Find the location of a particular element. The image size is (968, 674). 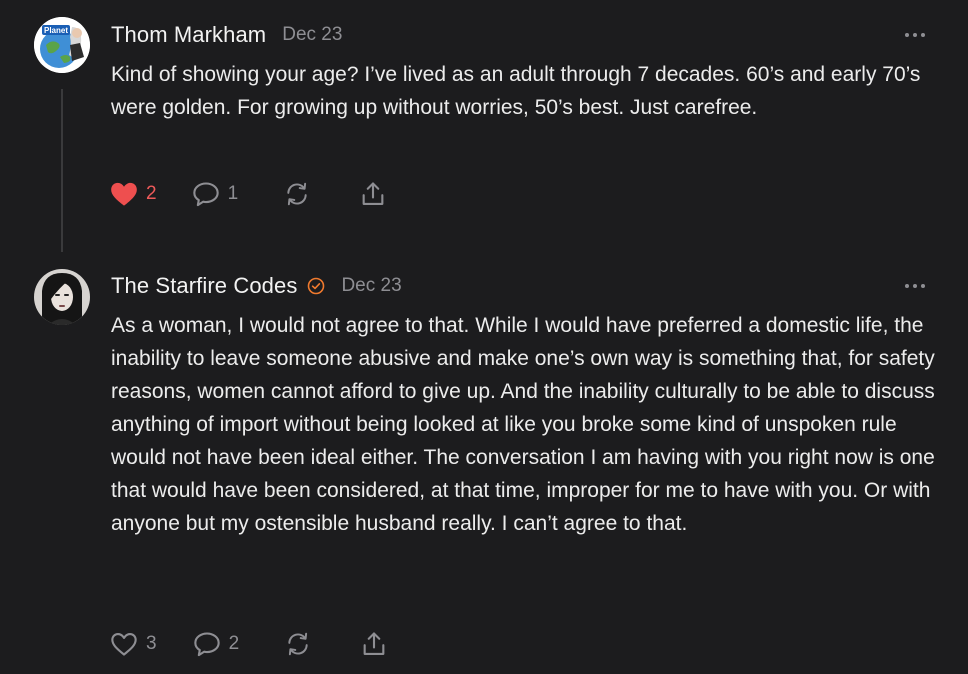

like-button: 3 is located at coordinates (133, 644).